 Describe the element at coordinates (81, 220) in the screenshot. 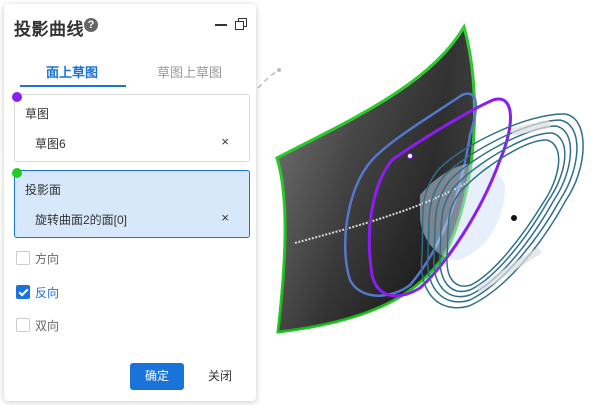

I see `projection-face-value: 旋转曲面2的面[0]` at that location.